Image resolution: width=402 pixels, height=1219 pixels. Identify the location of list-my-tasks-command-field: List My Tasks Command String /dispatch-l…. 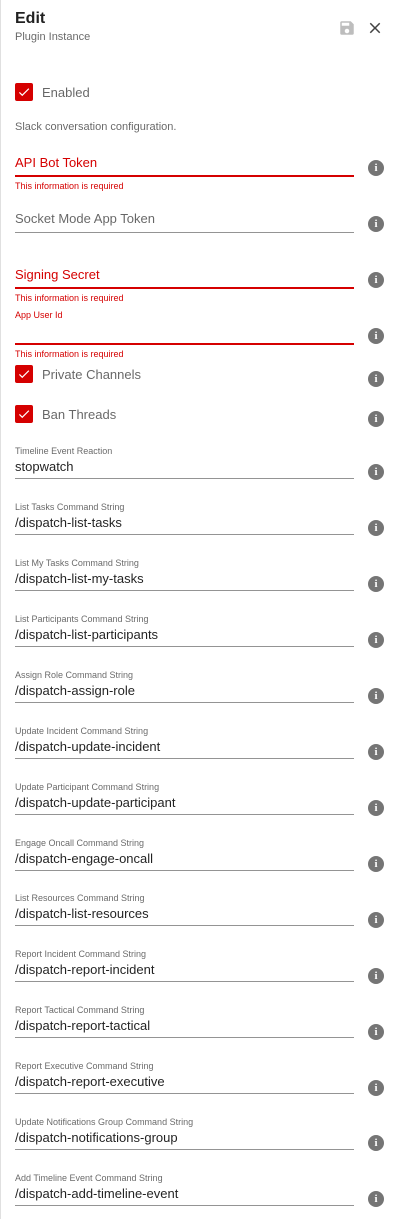
(184, 575).